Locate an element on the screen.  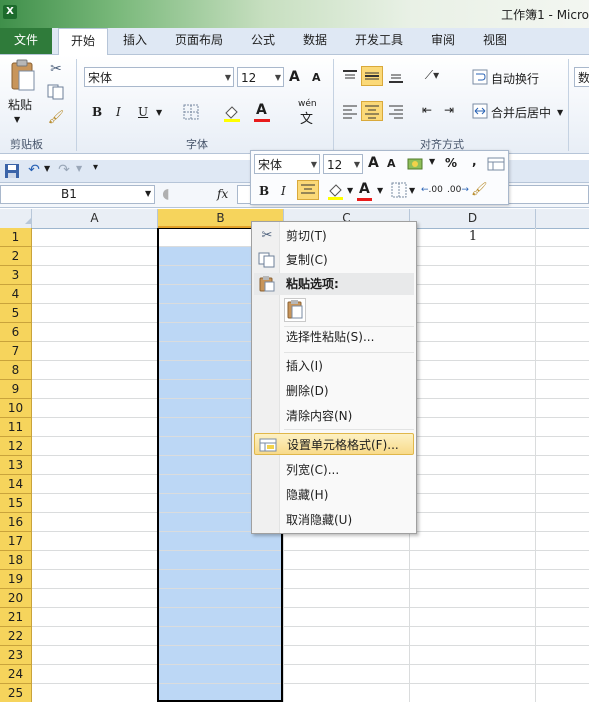
insert-function-button: fx is located at coordinates (222, 194).